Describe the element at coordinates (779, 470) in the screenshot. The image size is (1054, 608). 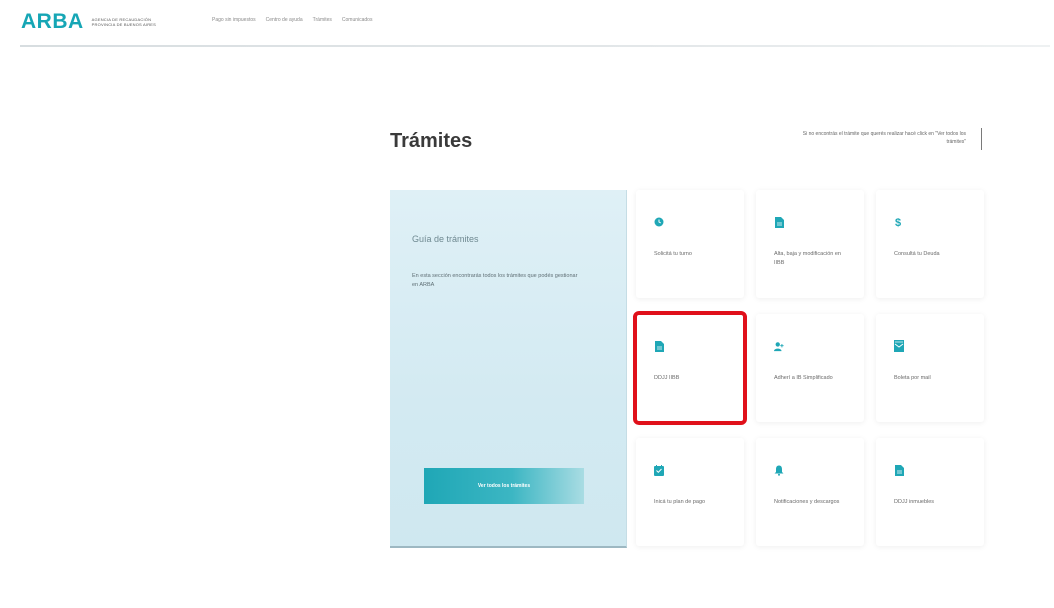
I see `bell-icon` at that location.